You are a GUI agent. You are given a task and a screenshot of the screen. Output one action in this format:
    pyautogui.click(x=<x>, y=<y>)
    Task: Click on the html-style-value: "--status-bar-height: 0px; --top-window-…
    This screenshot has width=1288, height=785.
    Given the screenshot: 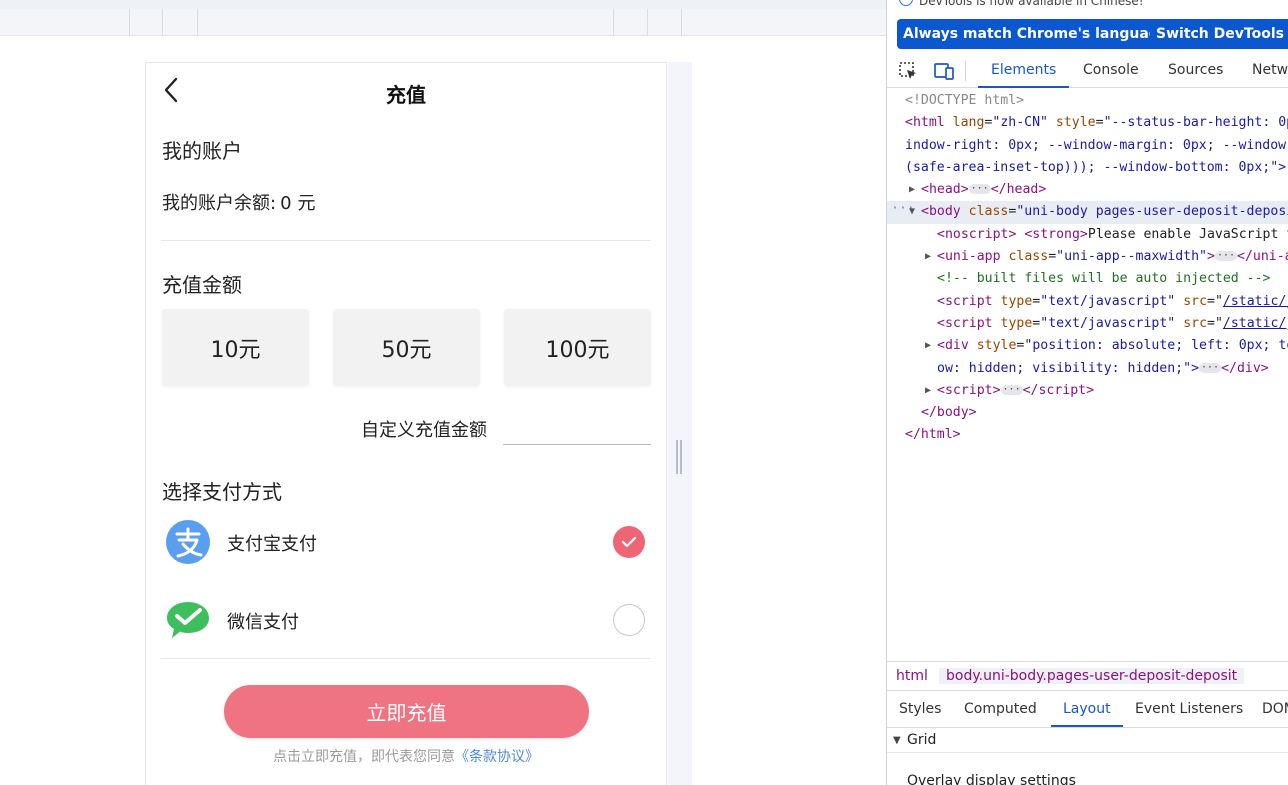 What is the action you would take?
    pyautogui.click(x=1195, y=123)
    